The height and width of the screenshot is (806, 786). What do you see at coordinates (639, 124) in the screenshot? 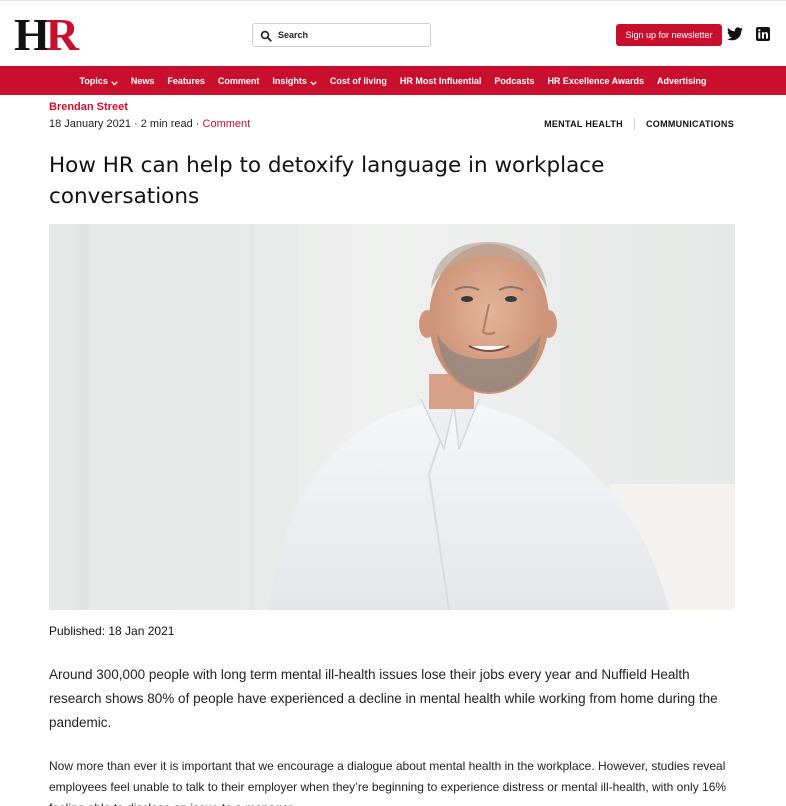
I see `article-tags: MENTAL HEALTH COMMUNICATIONS` at bounding box center [639, 124].